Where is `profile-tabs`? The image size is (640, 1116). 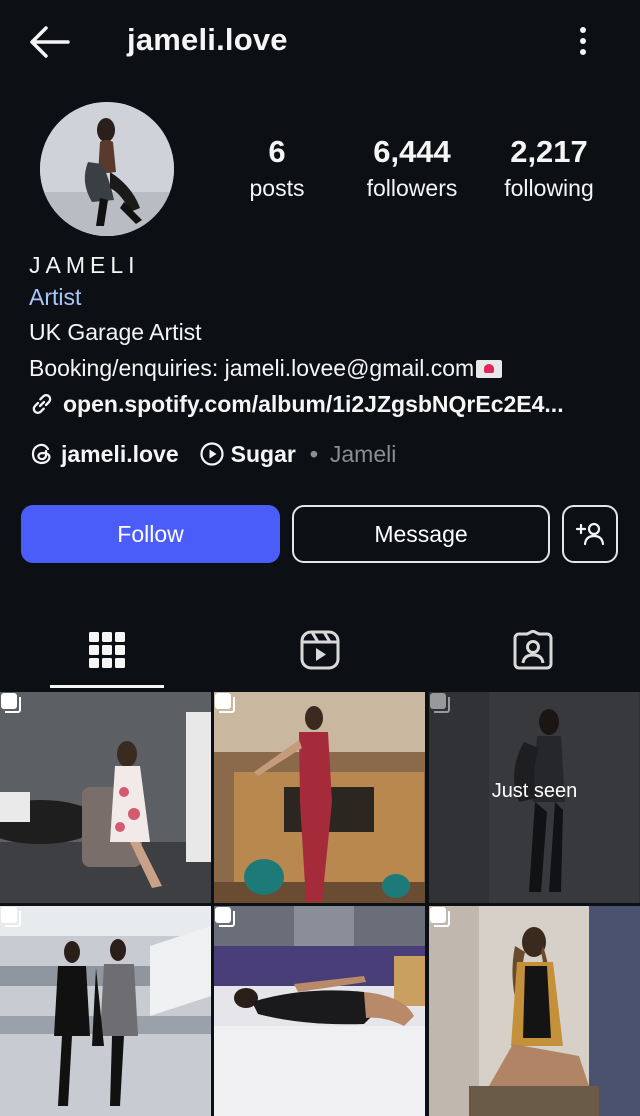
profile-tabs is located at coordinates (320, 650).